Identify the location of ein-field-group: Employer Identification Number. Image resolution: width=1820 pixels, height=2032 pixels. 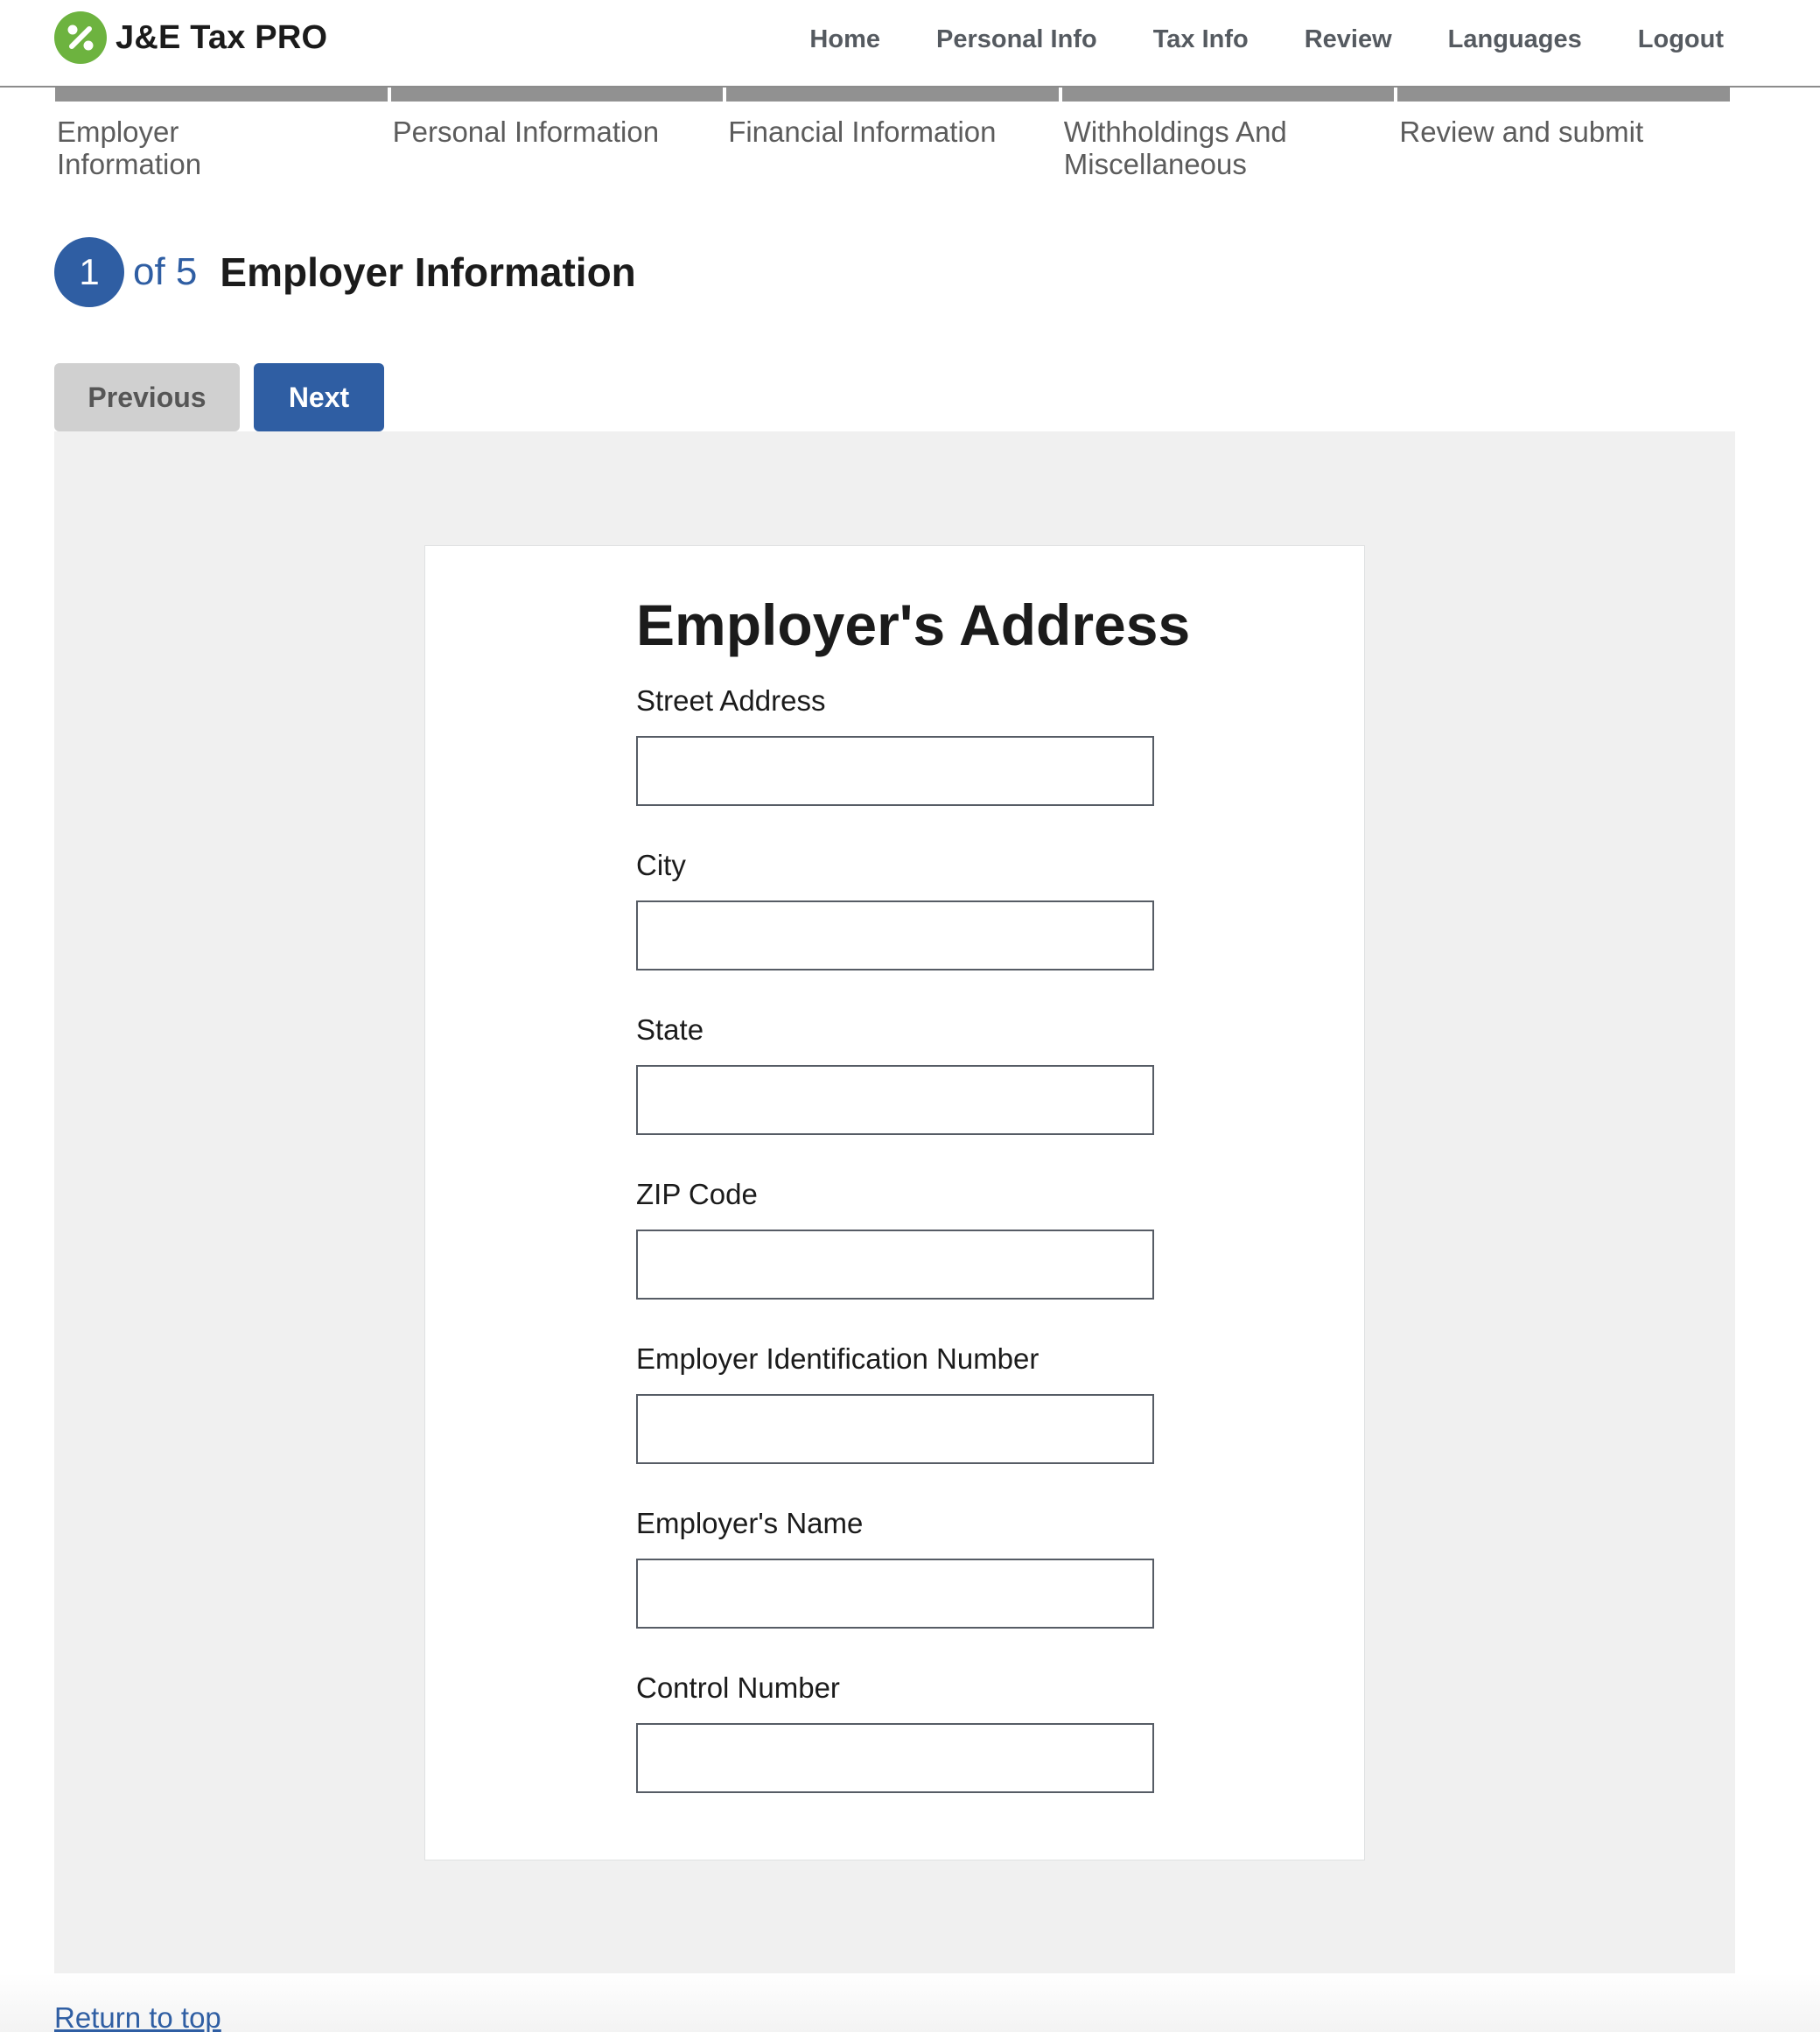
(895, 1403).